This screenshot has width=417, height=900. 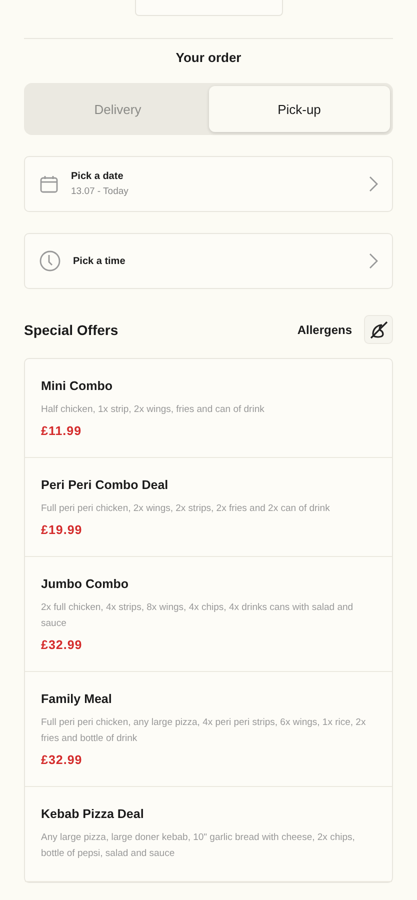 I want to click on offer-item: Jumbo Combo 2x full chicken, 4x strips, 8x wings, 4x chips, 4x drinks cans with salad and sauce £32.99, so click(x=208, y=614).